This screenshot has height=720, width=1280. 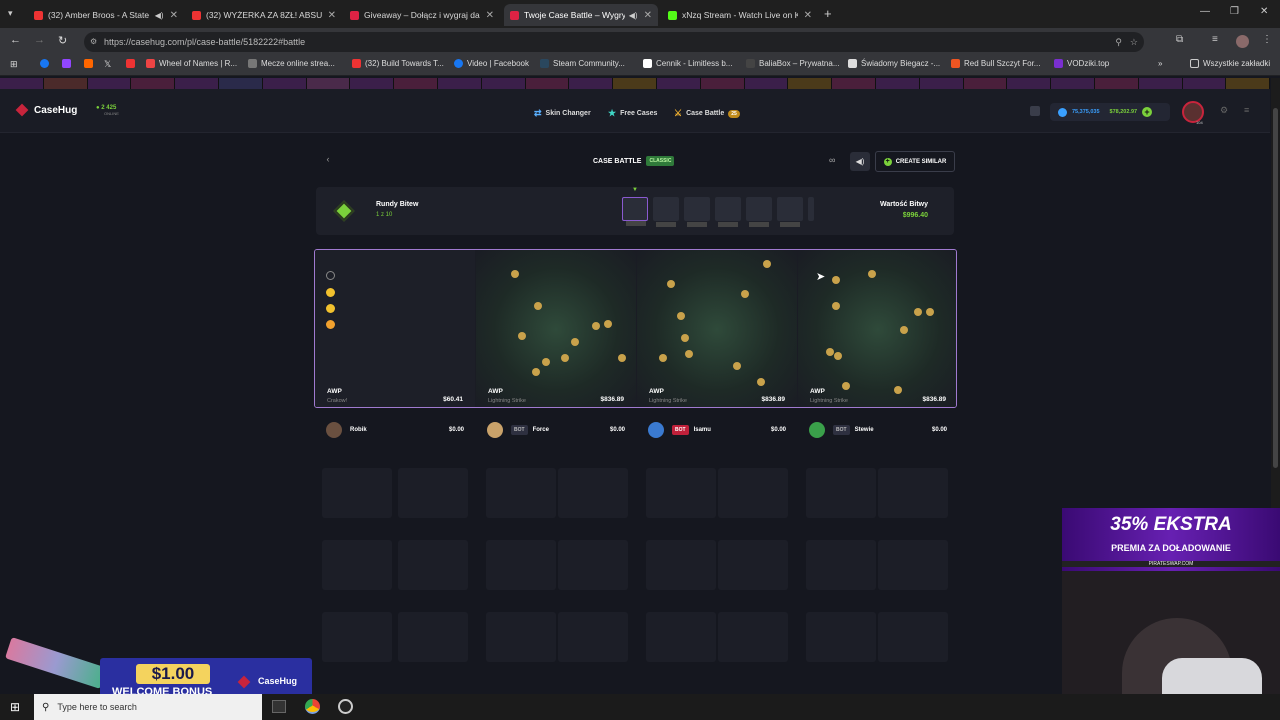 What do you see at coordinates (904, 204) in the screenshot?
I see `battle-value-label: Wartość Bitwy` at bounding box center [904, 204].